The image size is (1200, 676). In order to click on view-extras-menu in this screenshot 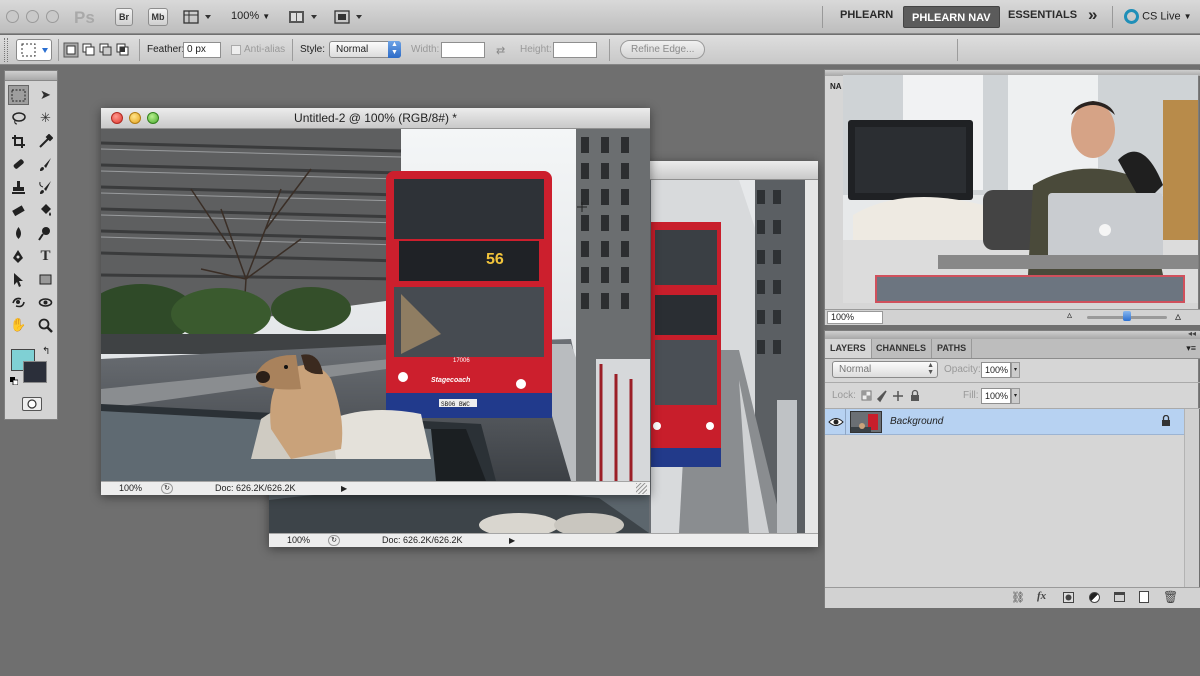, I will do `click(198, 17)`.